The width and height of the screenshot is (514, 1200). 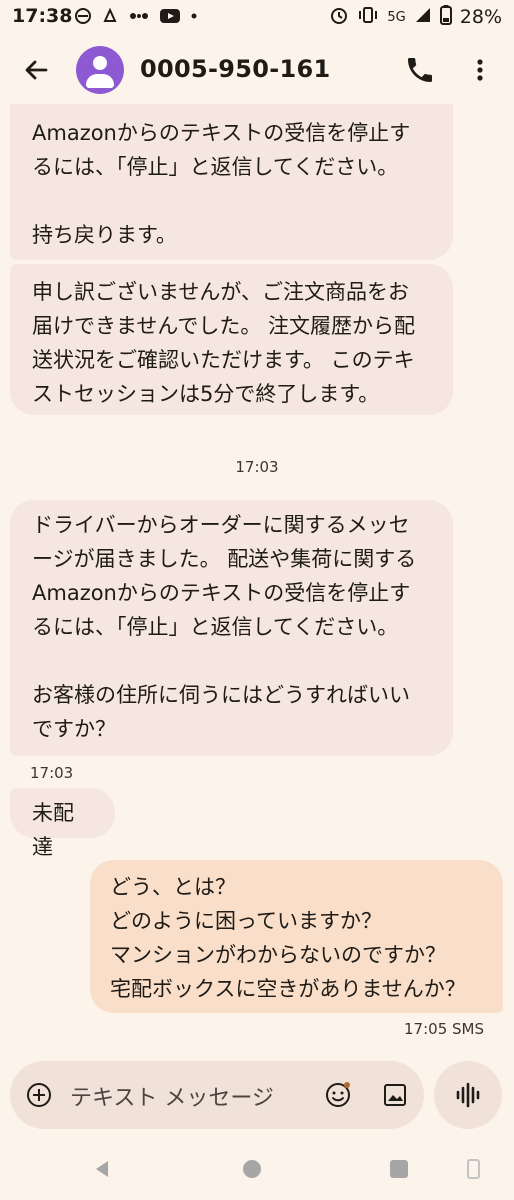 I want to click on message-timestamp: 17:03, so click(x=52, y=773).